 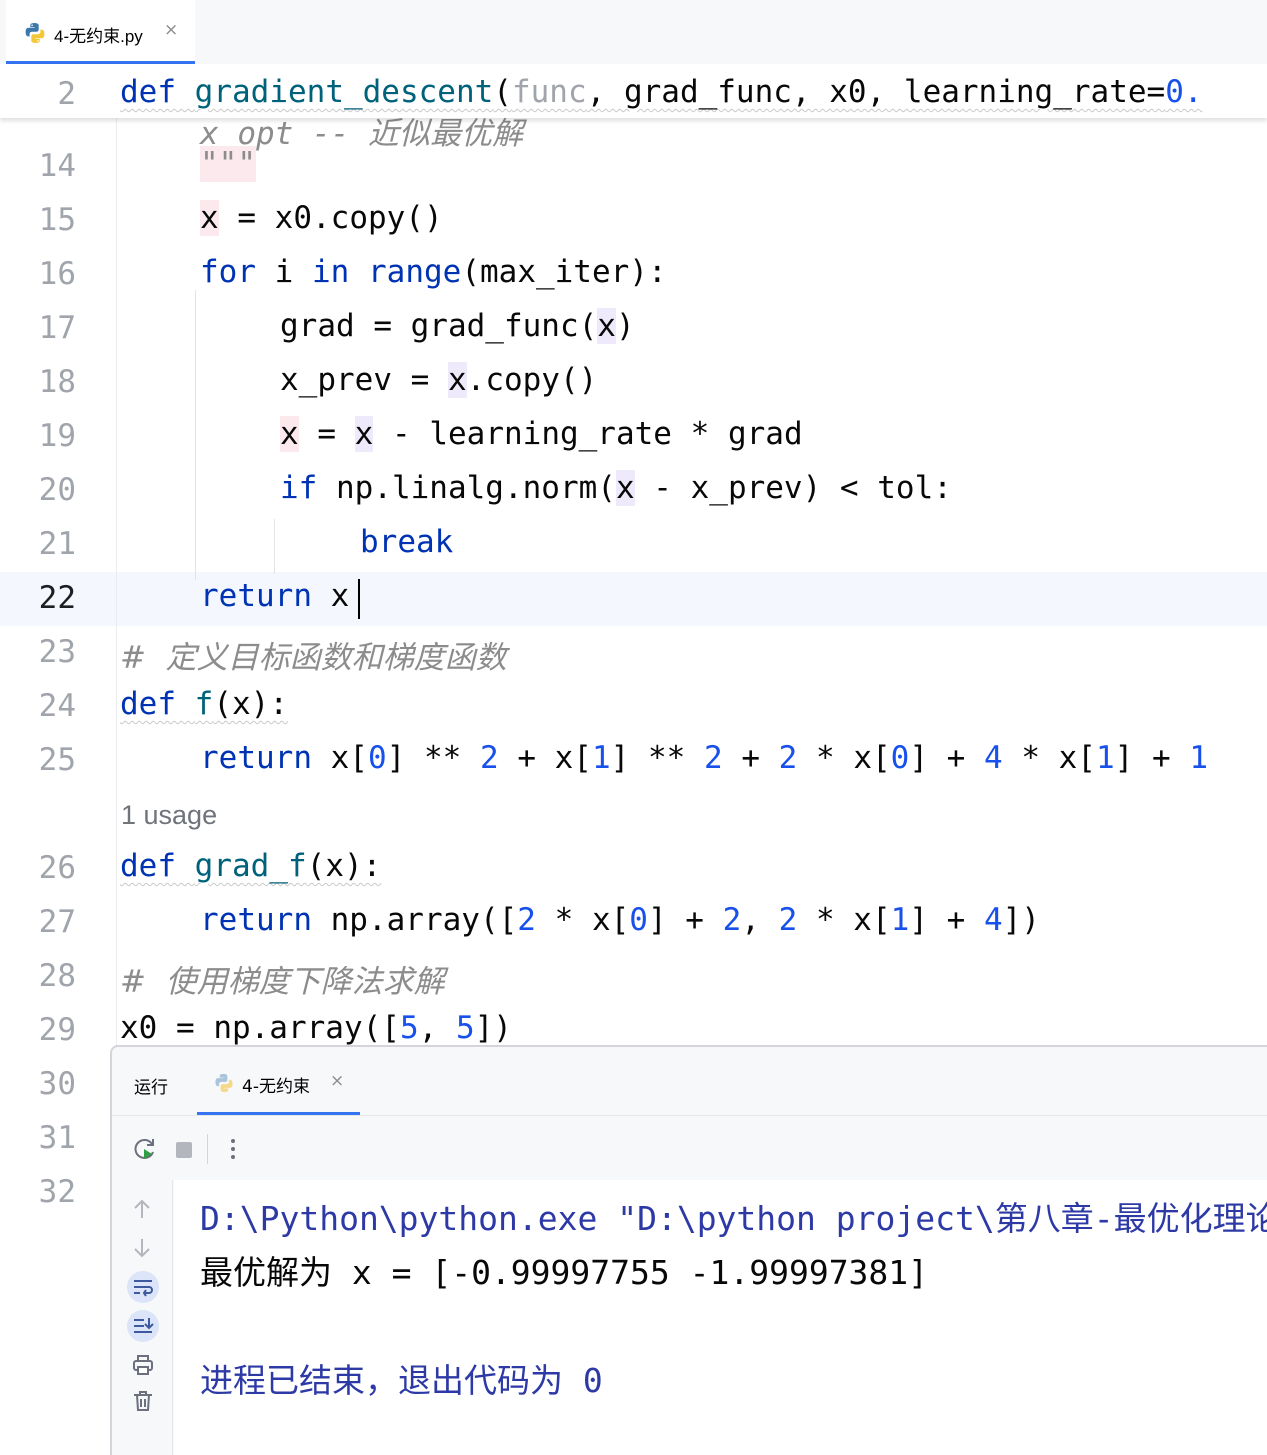 I want to click on line-number: 16, so click(x=57, y=274).